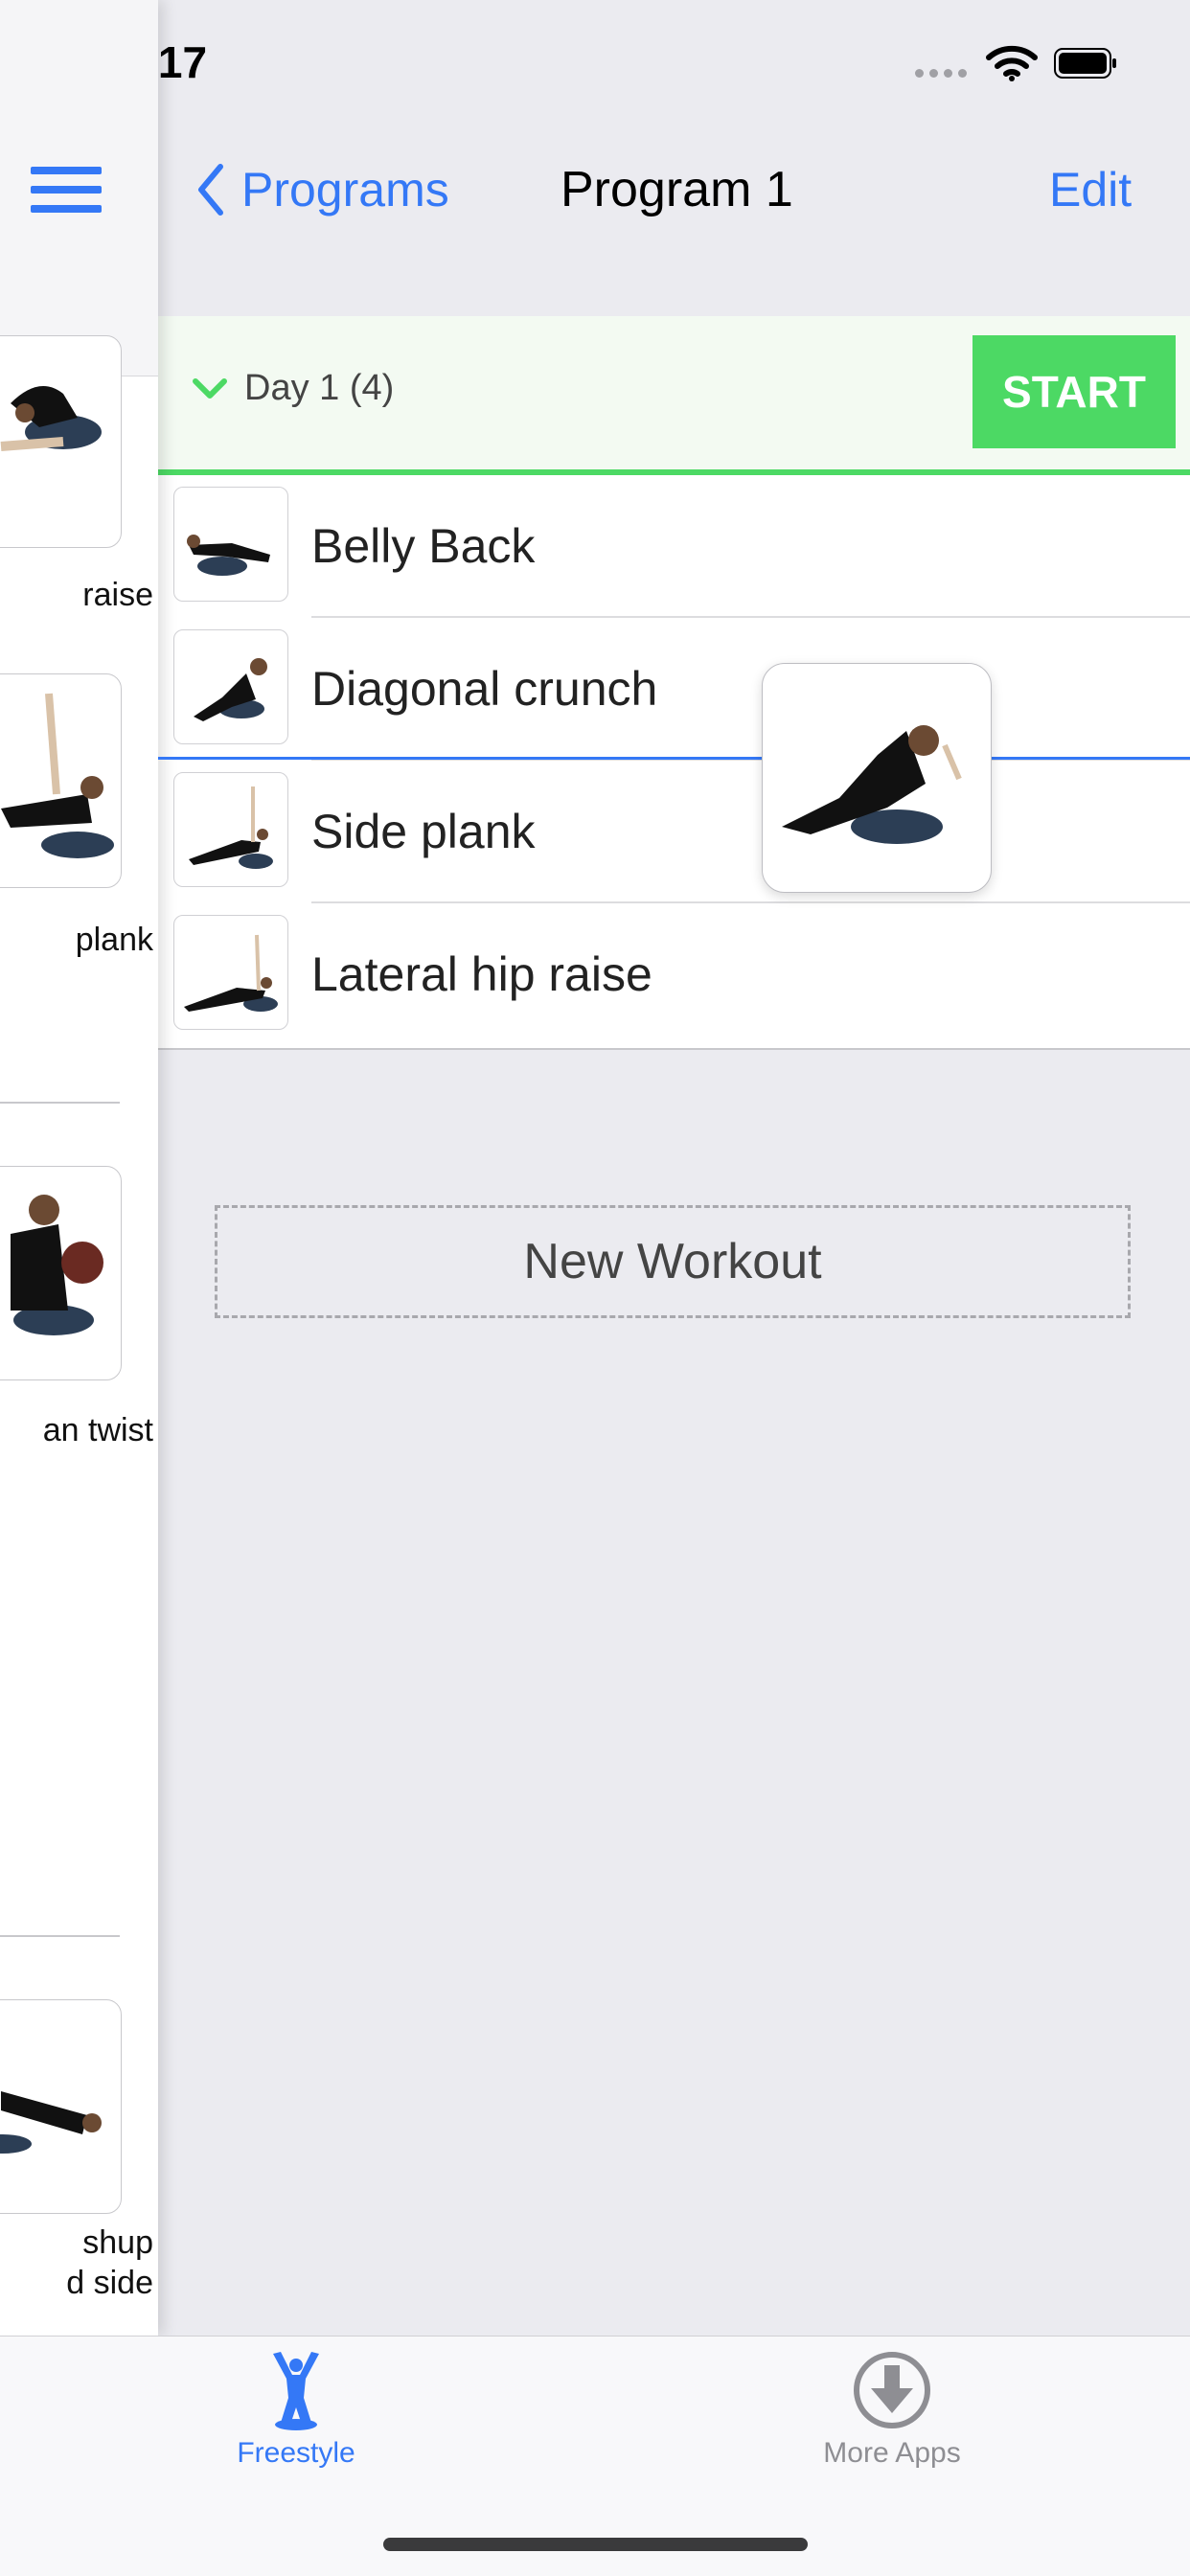  Describe the element at coordinates (1012, 65) in the screenshot. I see `wifi-icon` at that location.